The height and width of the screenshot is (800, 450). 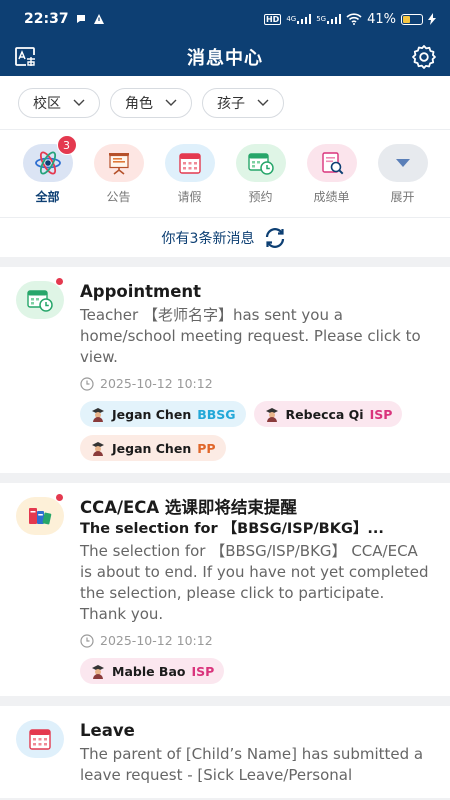 I want to click on student-name: Rebecca Qi, so click(x=324, y=414).